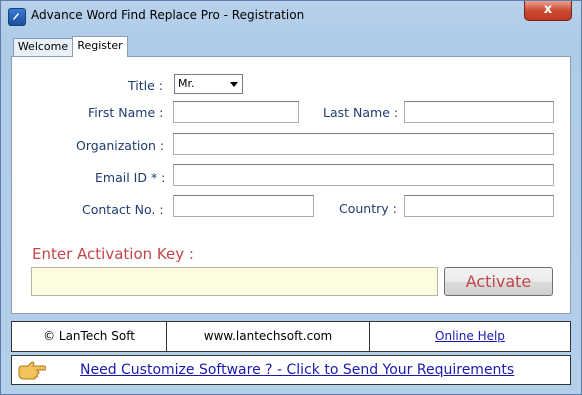 Image resolution: width=582 pixels, height=395 pixels. Describe the element at coordinates (17, 17) in the screenshot. I see `app-icon` at that location.